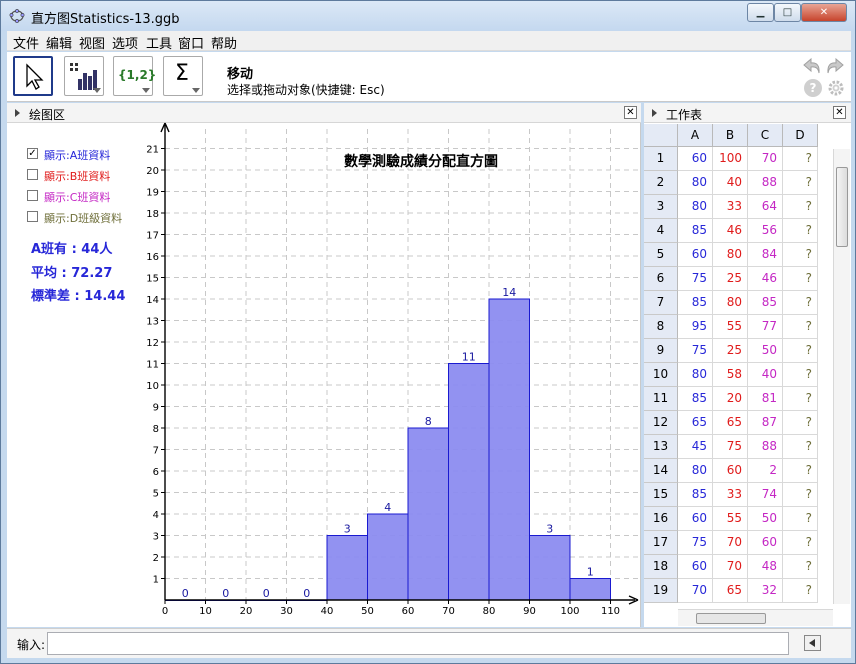 This screenshot has height=664, width=856. What do you see at coordinates (765, 495) in the screenshot?
I see `spreadsheet-cell: 74` at bounding box center [765, 495].